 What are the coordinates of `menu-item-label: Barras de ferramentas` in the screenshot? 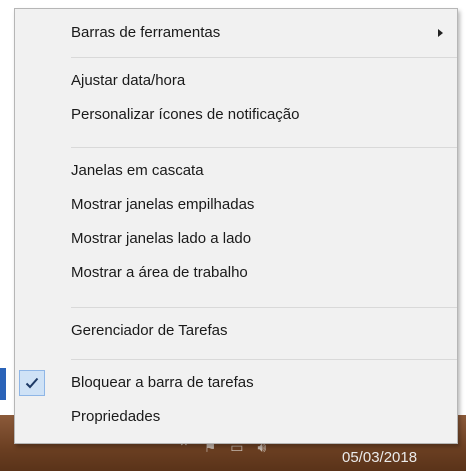 It's located at (146, 32).